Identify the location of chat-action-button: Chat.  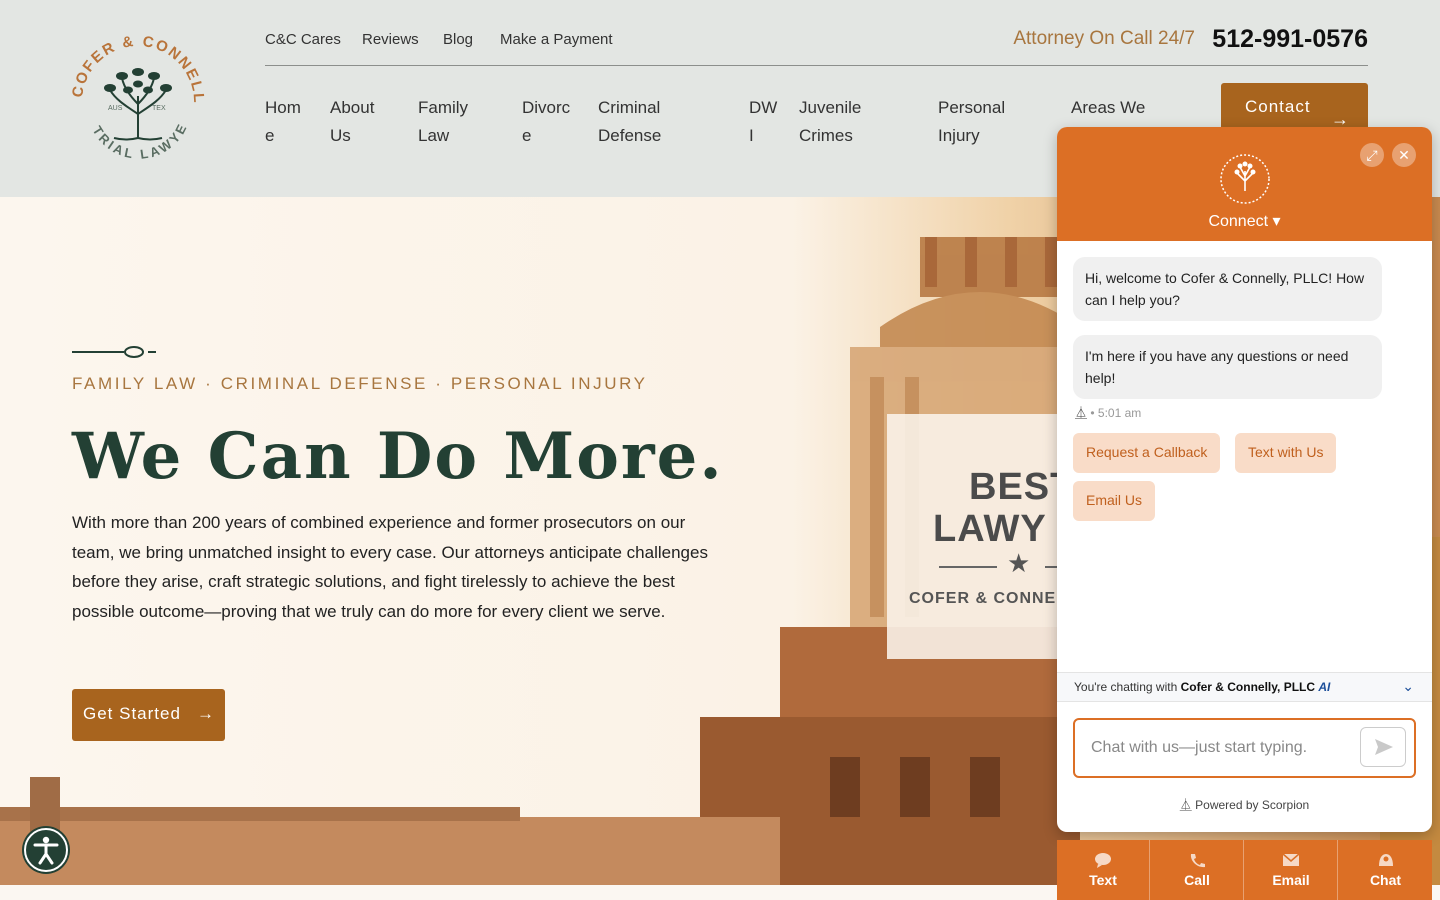
(1385, 870).